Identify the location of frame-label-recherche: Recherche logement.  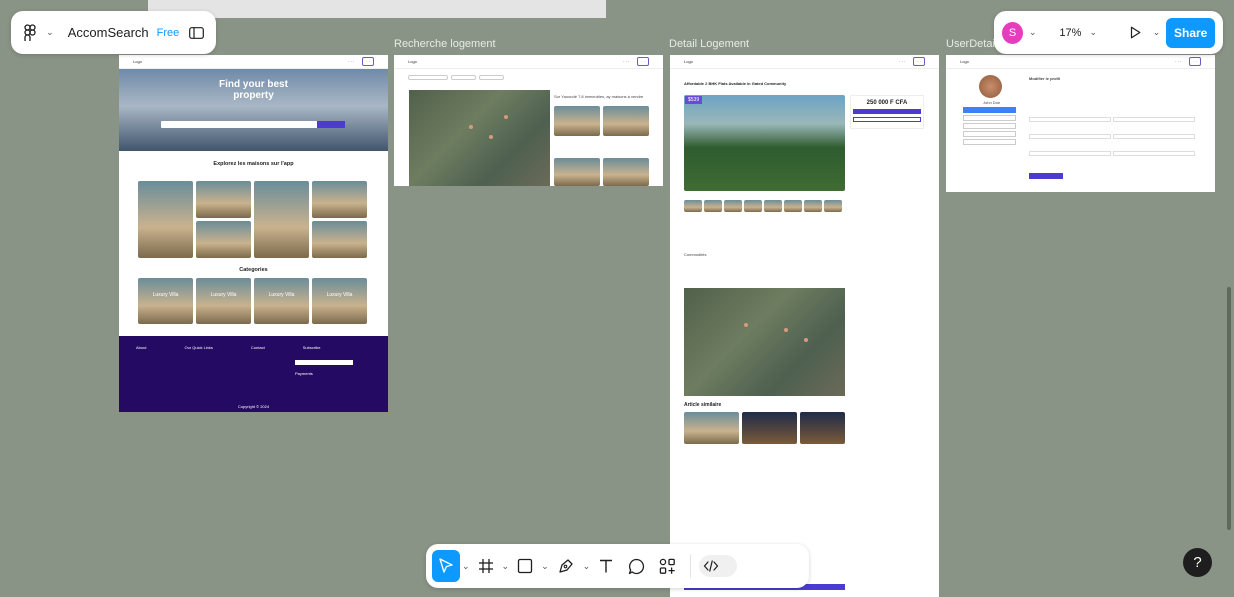
(445, 44).